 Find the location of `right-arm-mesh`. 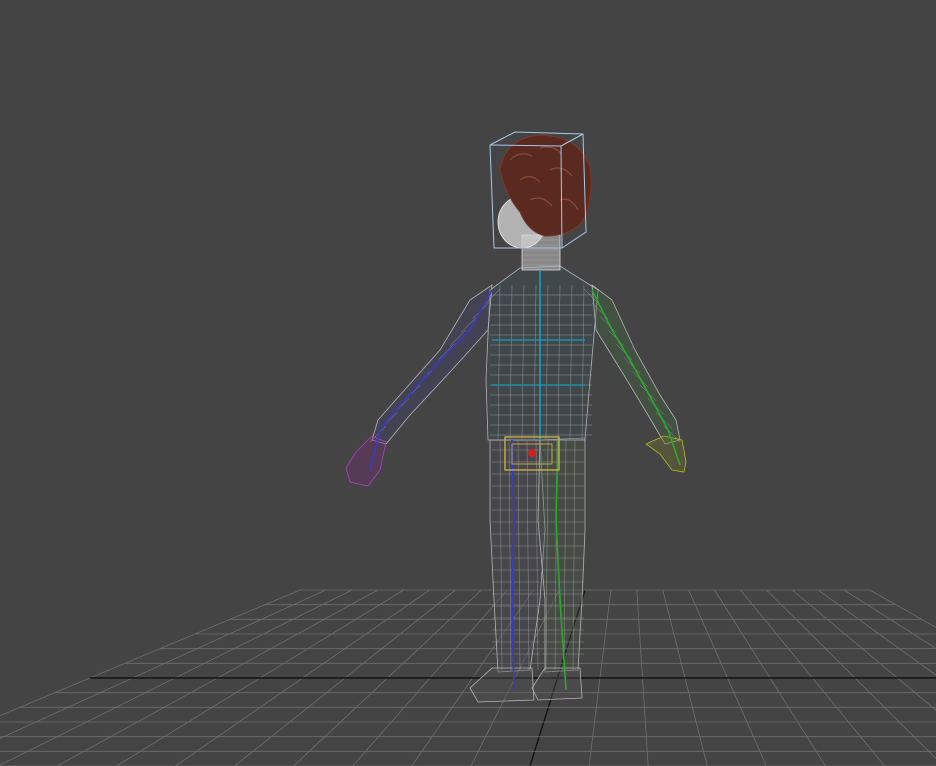

right-arm-mesh is located at coordinates (636, 364).